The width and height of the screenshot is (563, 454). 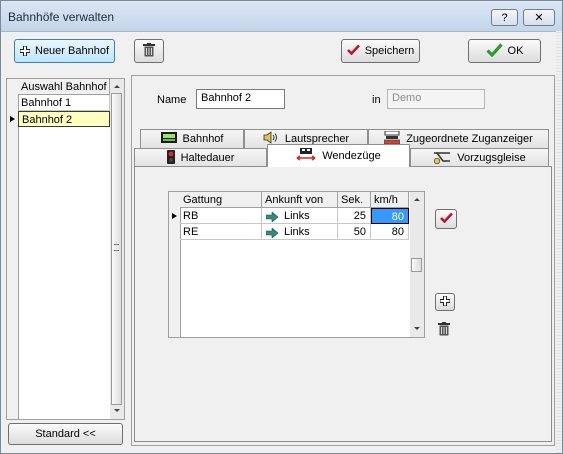 What do you see at coordinates (515, 51) in the screenshot?
I see `ok-label: OK` at bounding box center [515, 51].